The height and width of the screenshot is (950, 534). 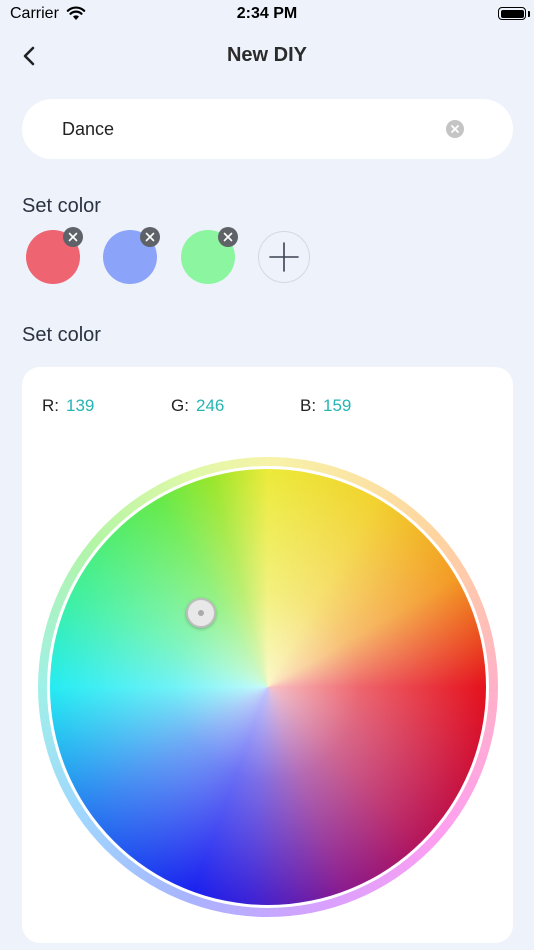 What do you see at coordinates (209, 255) in the screenshot?
I see `color-swatch-green` at bounding box center [209, 255].